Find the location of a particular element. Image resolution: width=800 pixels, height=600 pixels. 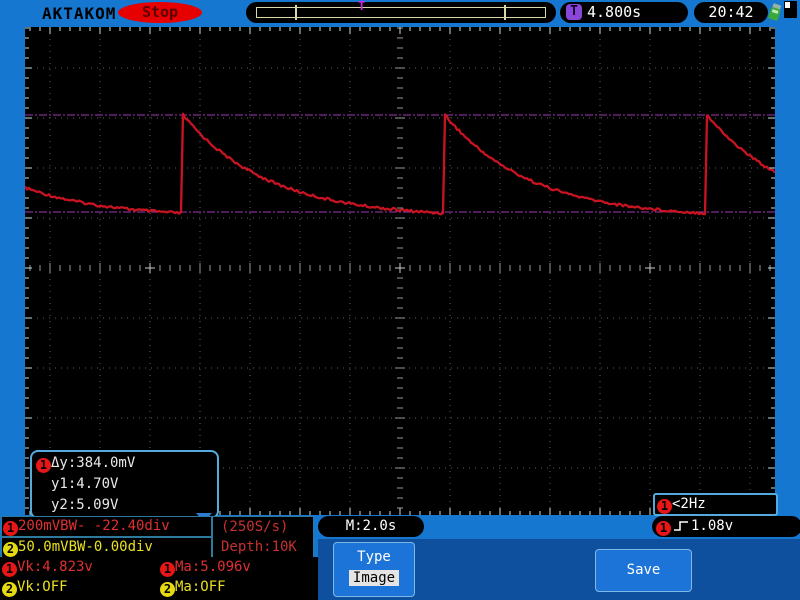

channel1-scale-position: 200mVBW- -22.40div is located at coordinates (94, 526).